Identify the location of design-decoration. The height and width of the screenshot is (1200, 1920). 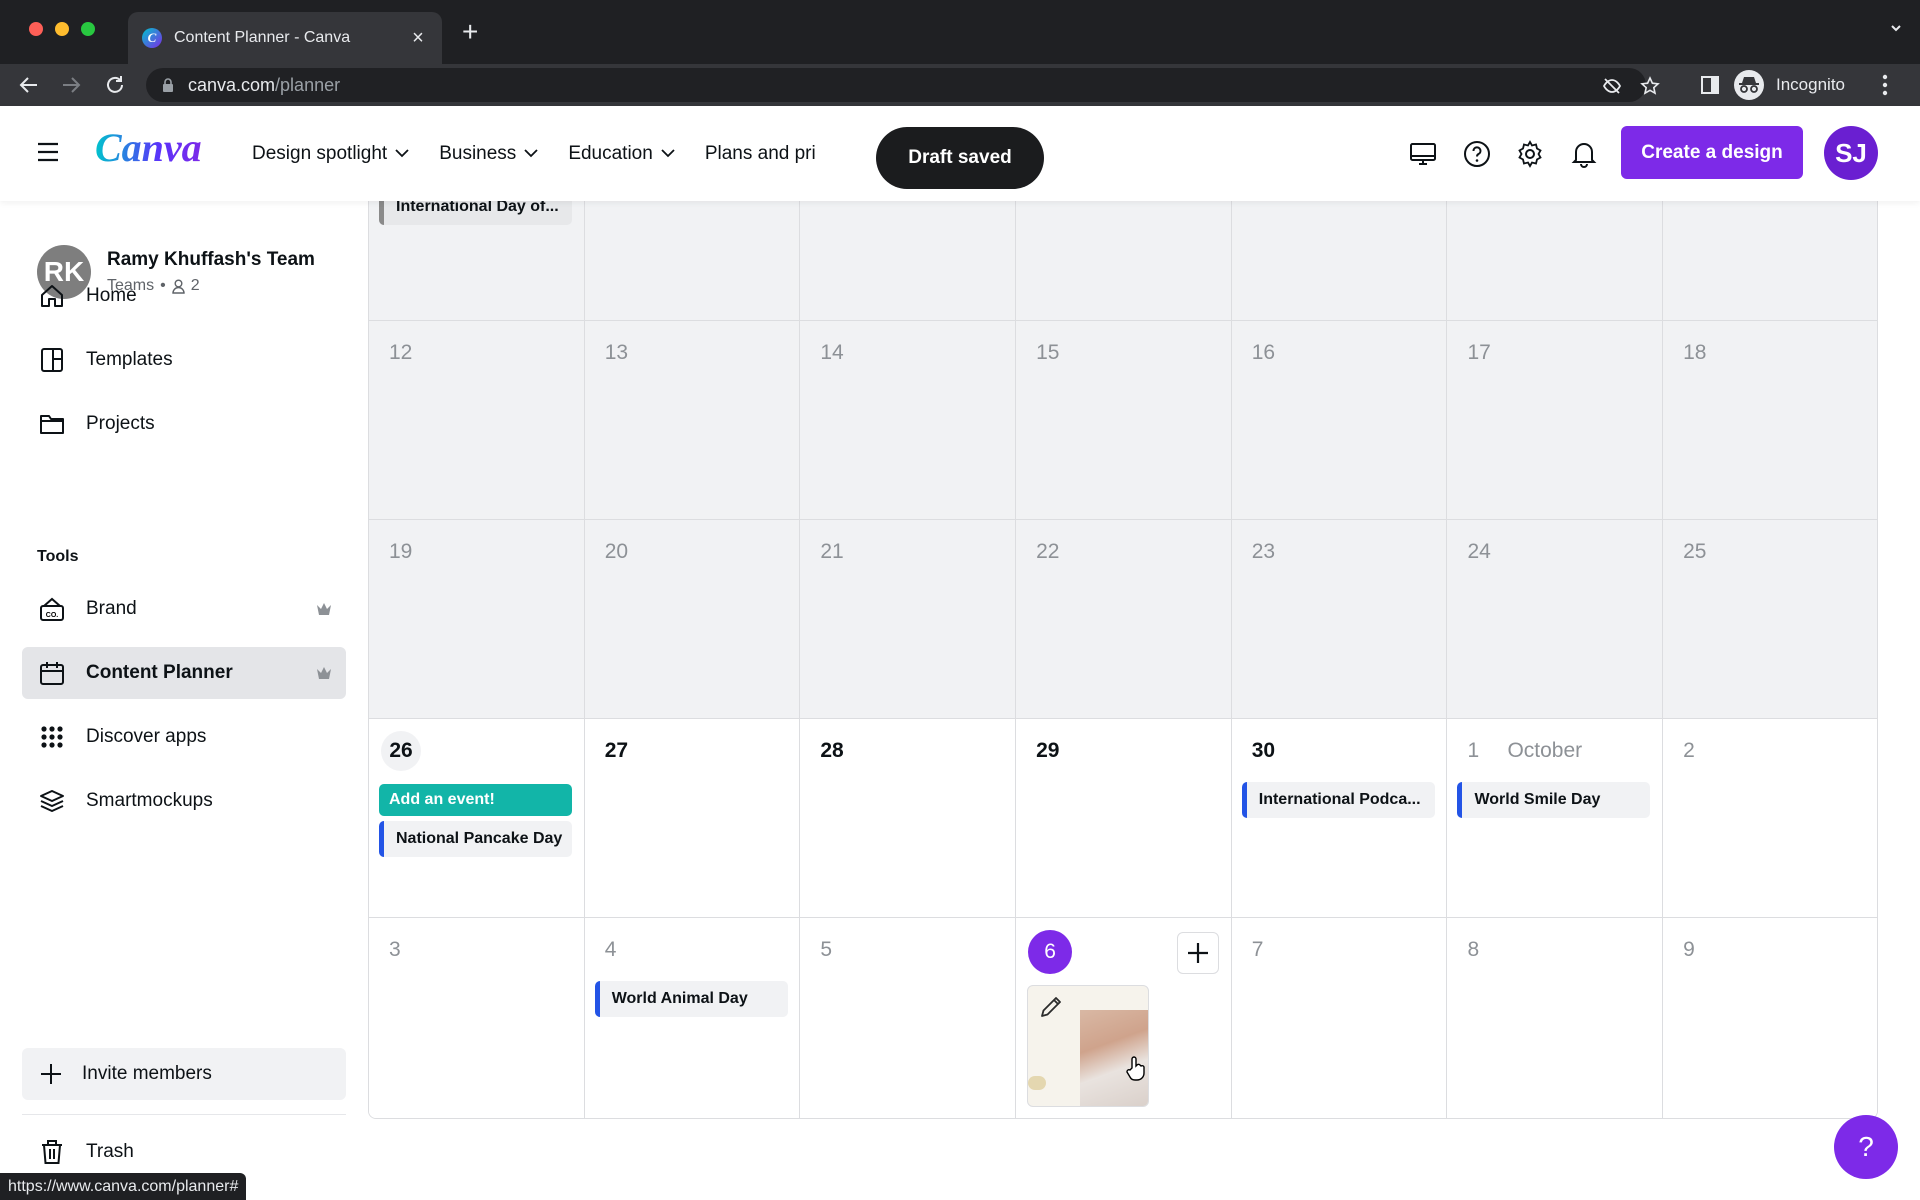
(1037, 1083).